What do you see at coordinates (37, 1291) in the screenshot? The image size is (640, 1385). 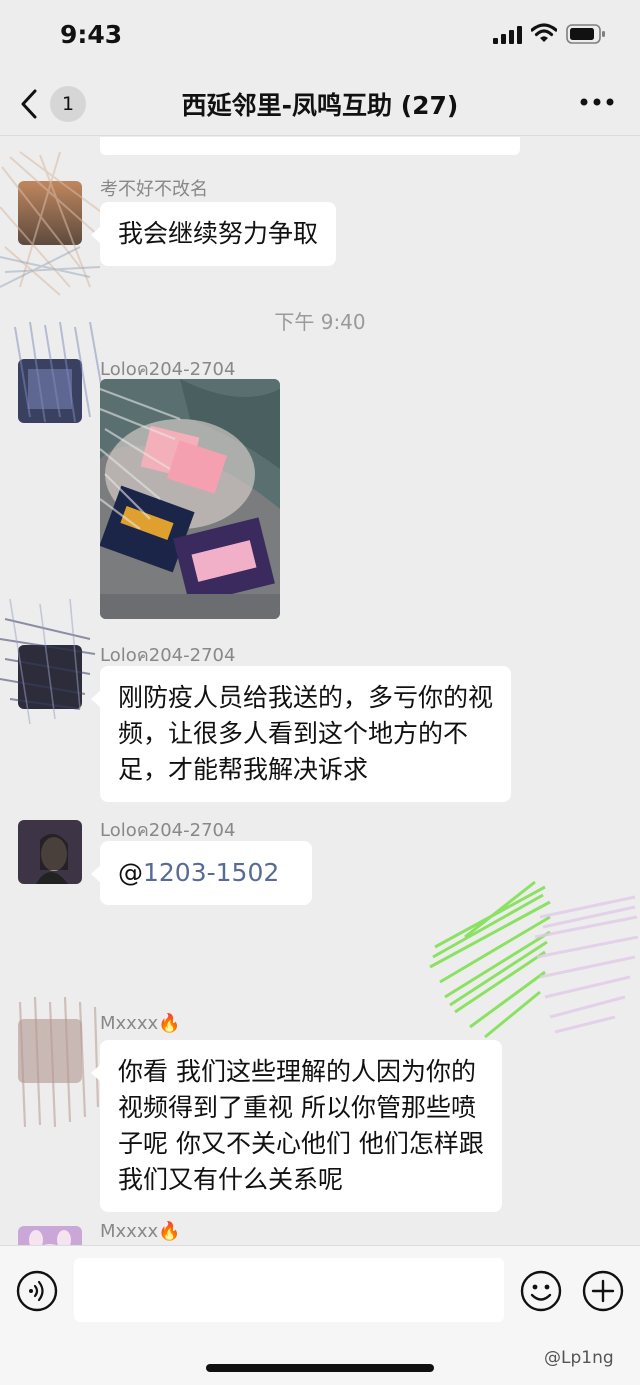 I see `voice-icon` at bounding box center [37, 1291].